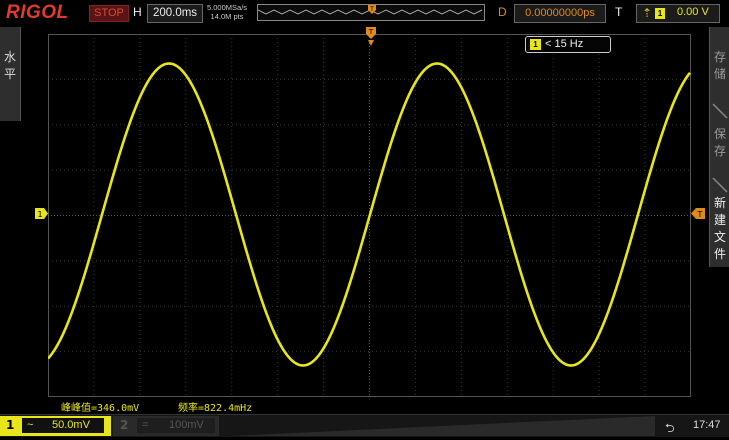  Describe the element at coordinates (227, 16) in the screenshot. I see `memory-depth: 14.0M pts` at that location.